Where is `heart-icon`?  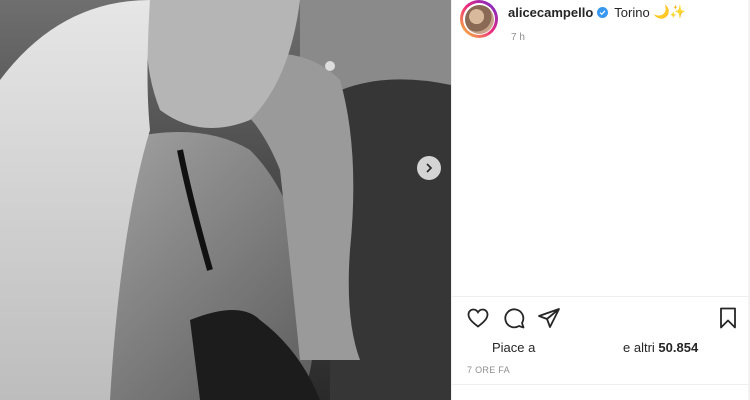 heart-icon is located at coordinates (478, 318).